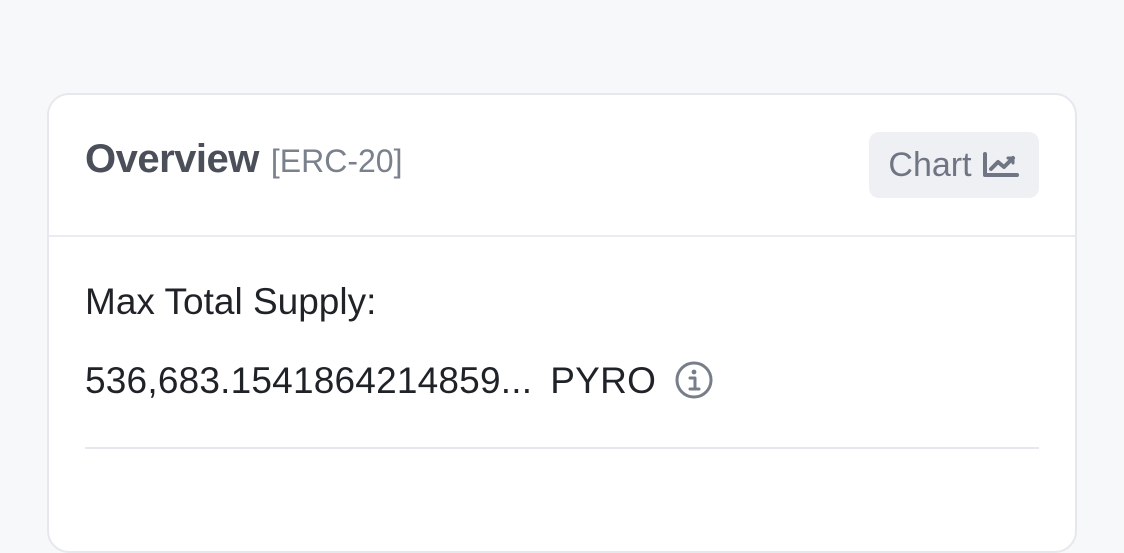 The width and height of the screenshot is (1124, 553). What do you see at coordinates (603, 380) in the screenshot?
I see `token-symbol: PYRO` at bounding box center [603, 380].